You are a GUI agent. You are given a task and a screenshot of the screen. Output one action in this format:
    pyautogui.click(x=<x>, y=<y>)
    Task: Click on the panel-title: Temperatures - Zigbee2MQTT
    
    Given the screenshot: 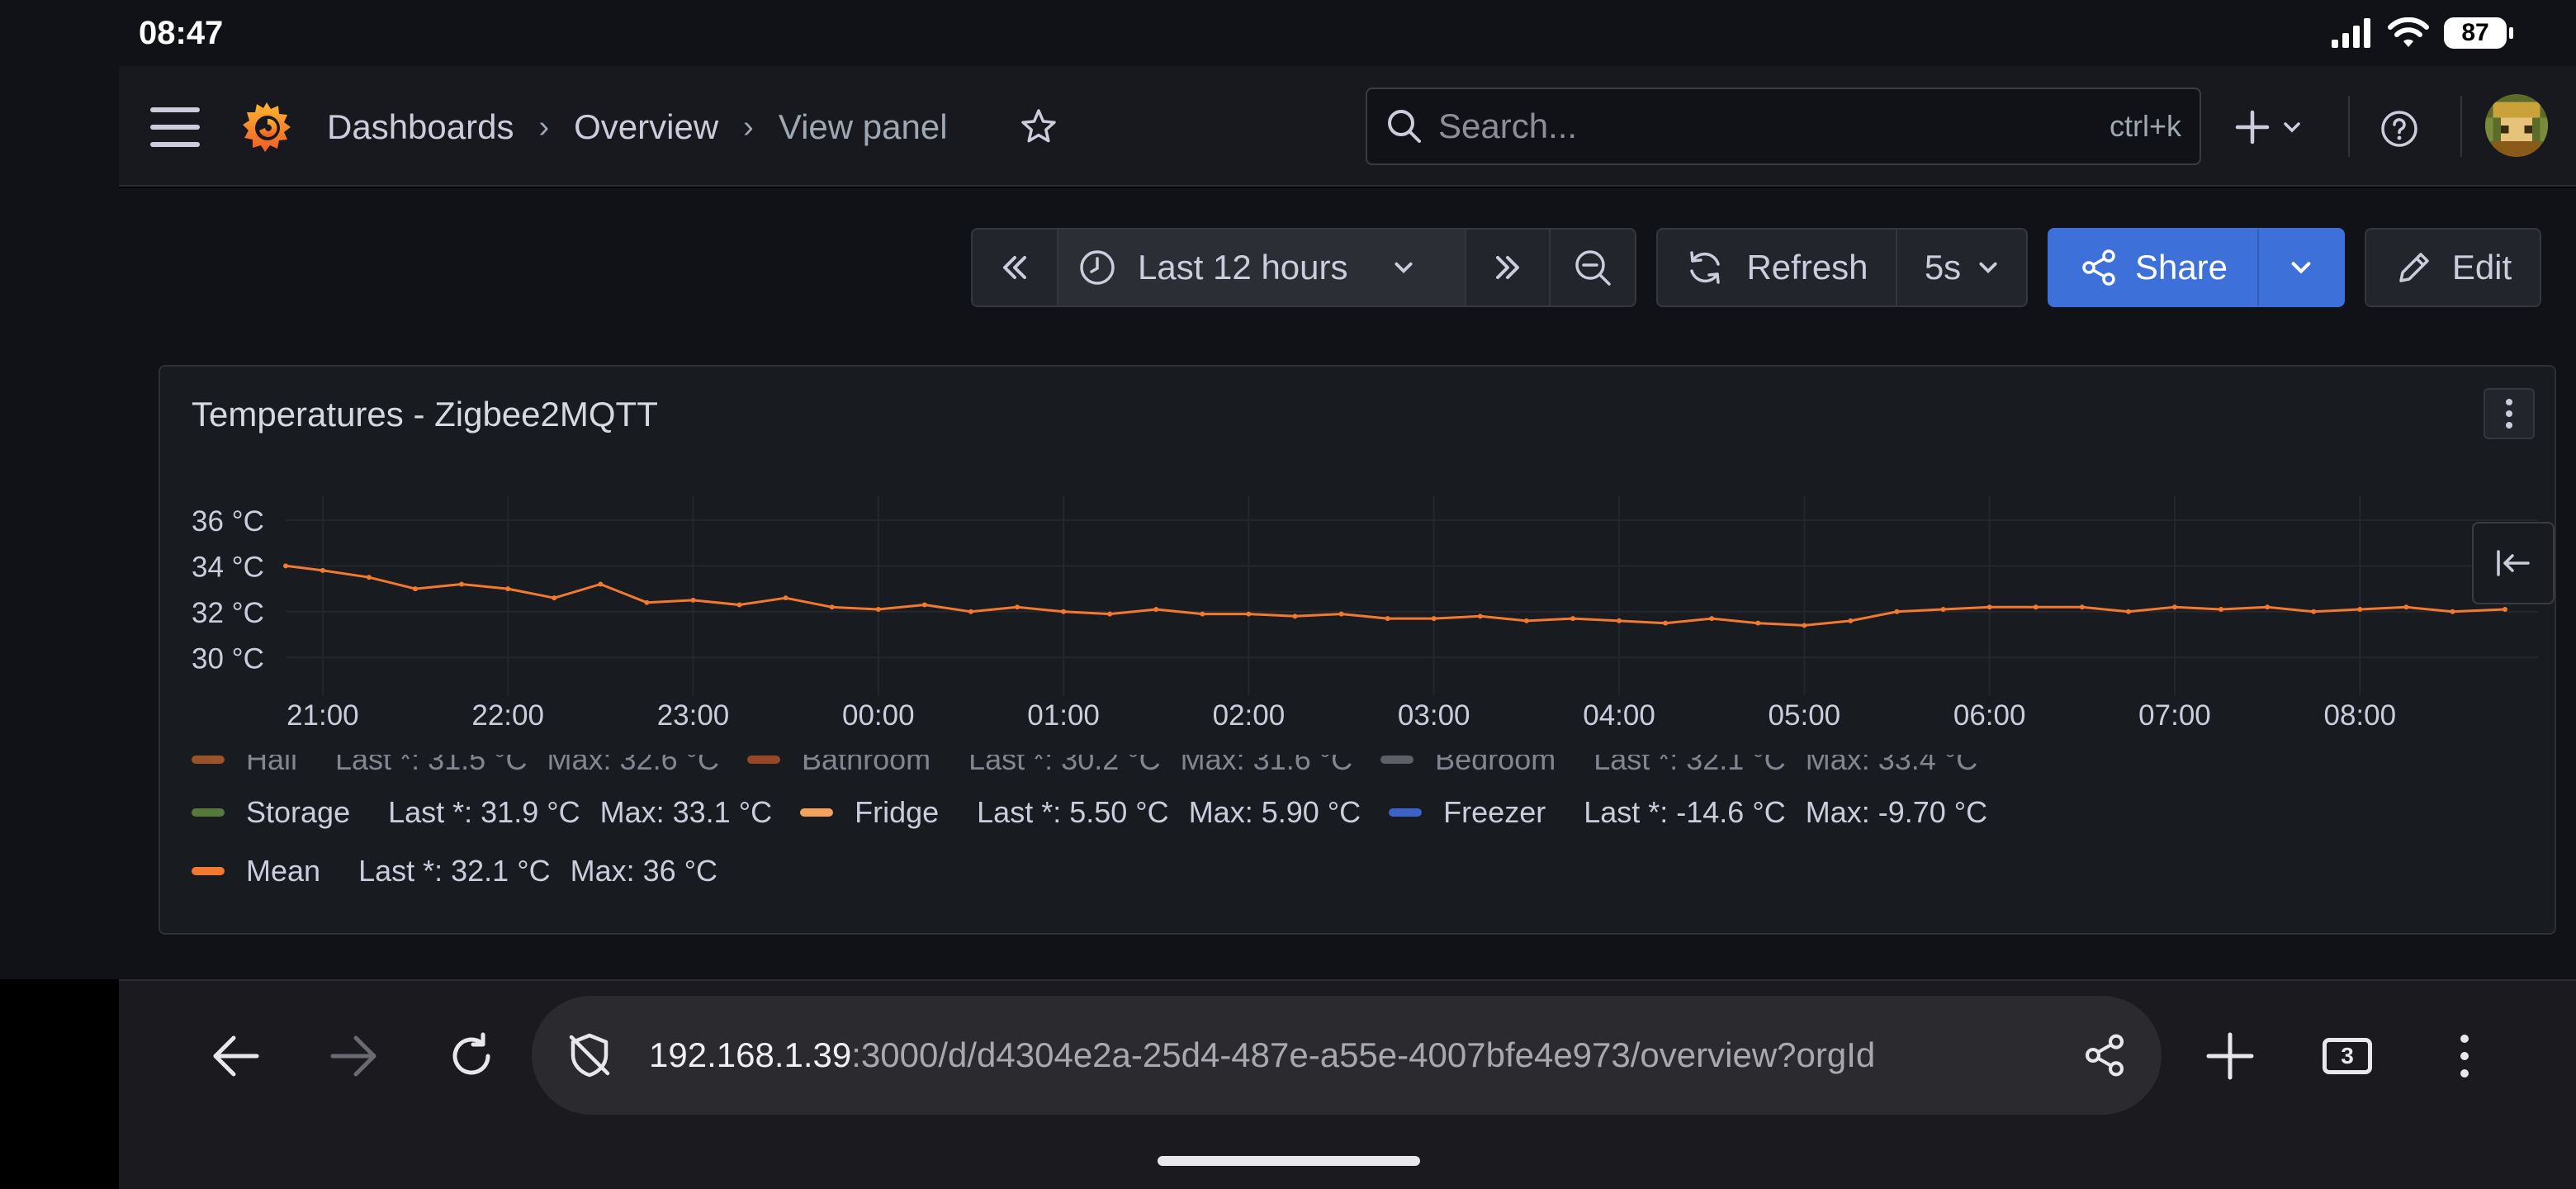 What is the action you would take?
    pyautogui.click(x=425, y=414)
    